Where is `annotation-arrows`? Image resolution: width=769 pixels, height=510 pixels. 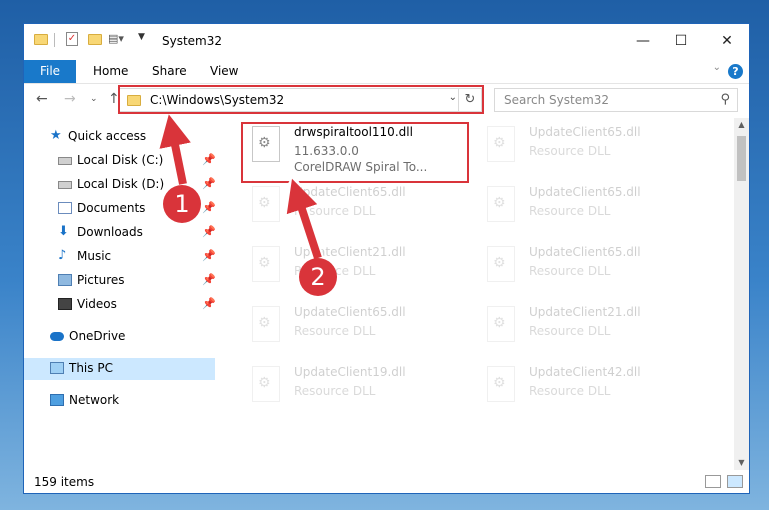
annotation-arrows is located at coordinates (241, 189).